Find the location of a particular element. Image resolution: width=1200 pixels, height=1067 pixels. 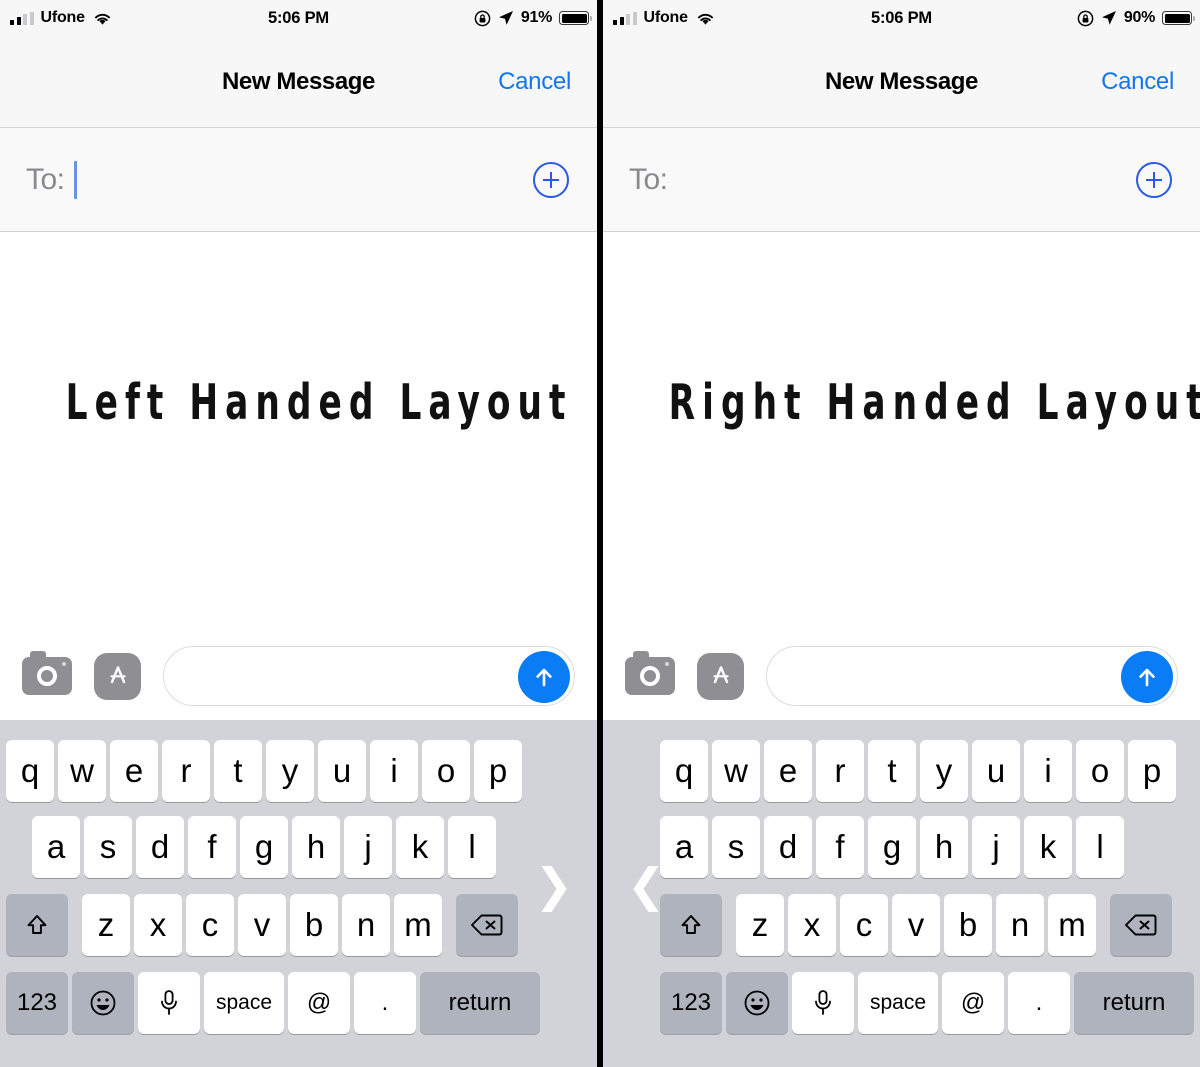

chevron-right-icon: ❯ is located at coordinates (553, 885).